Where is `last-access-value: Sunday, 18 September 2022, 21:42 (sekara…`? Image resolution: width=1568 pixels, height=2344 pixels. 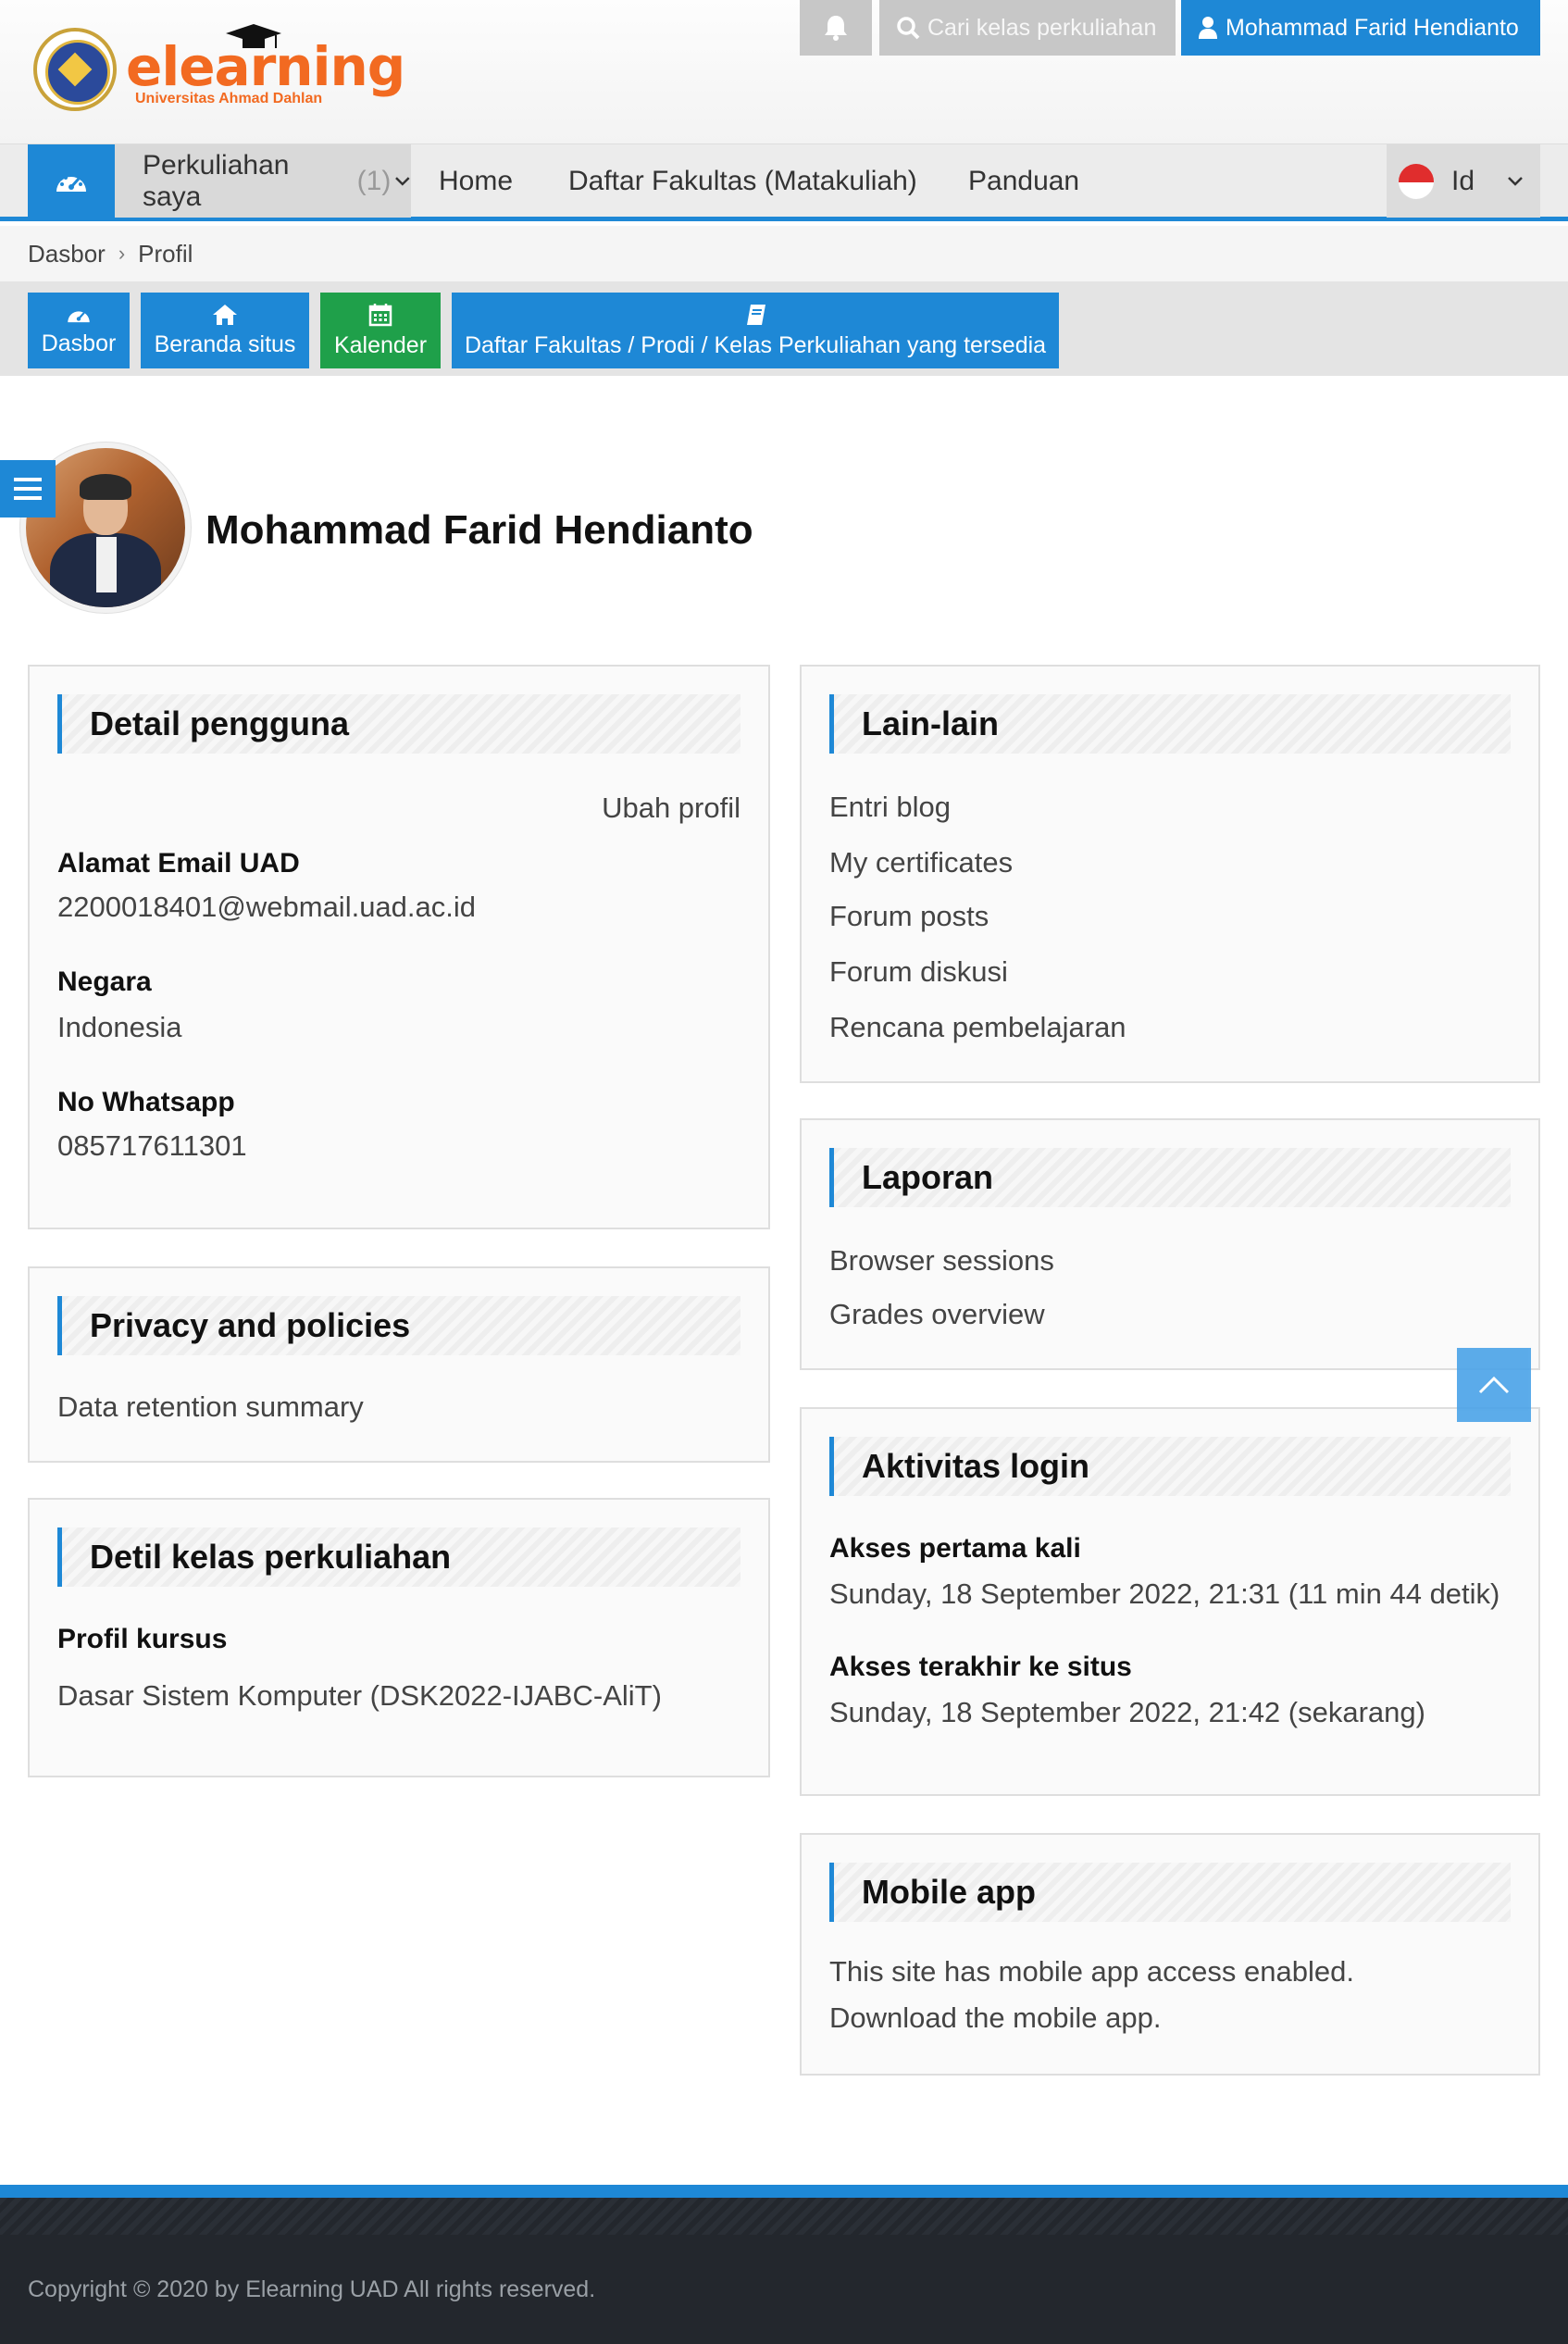
last-access-value: Sunday, 18 September 2022, 21:42 (sekara… is located at coordinates (1127, 1712).